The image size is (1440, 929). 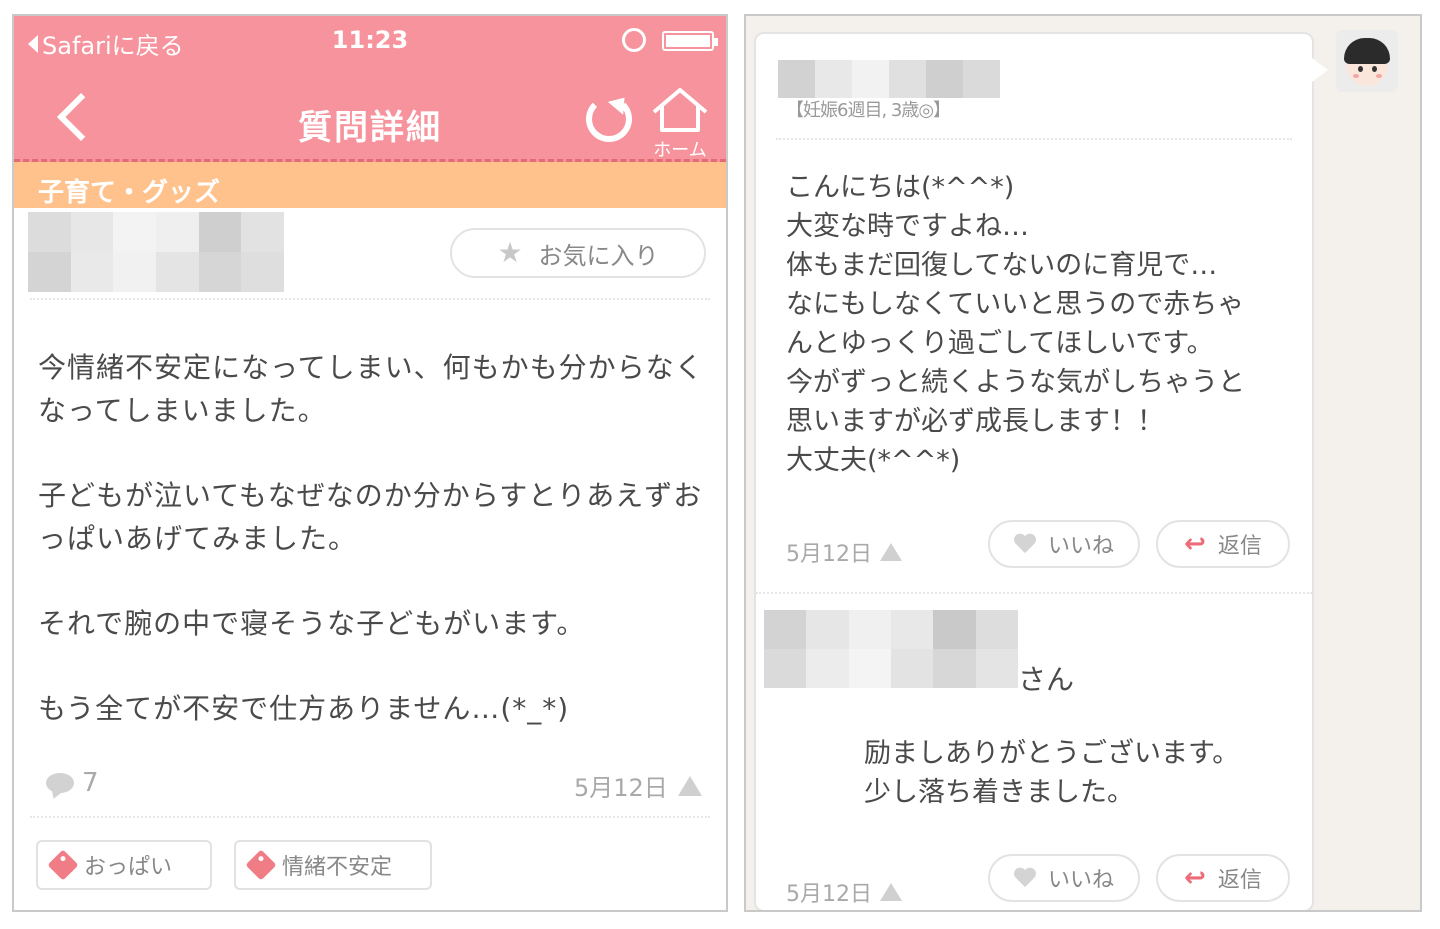 I want to click on answer-line: 思いますが必ず成長します！！, so click(x=975, y=421).